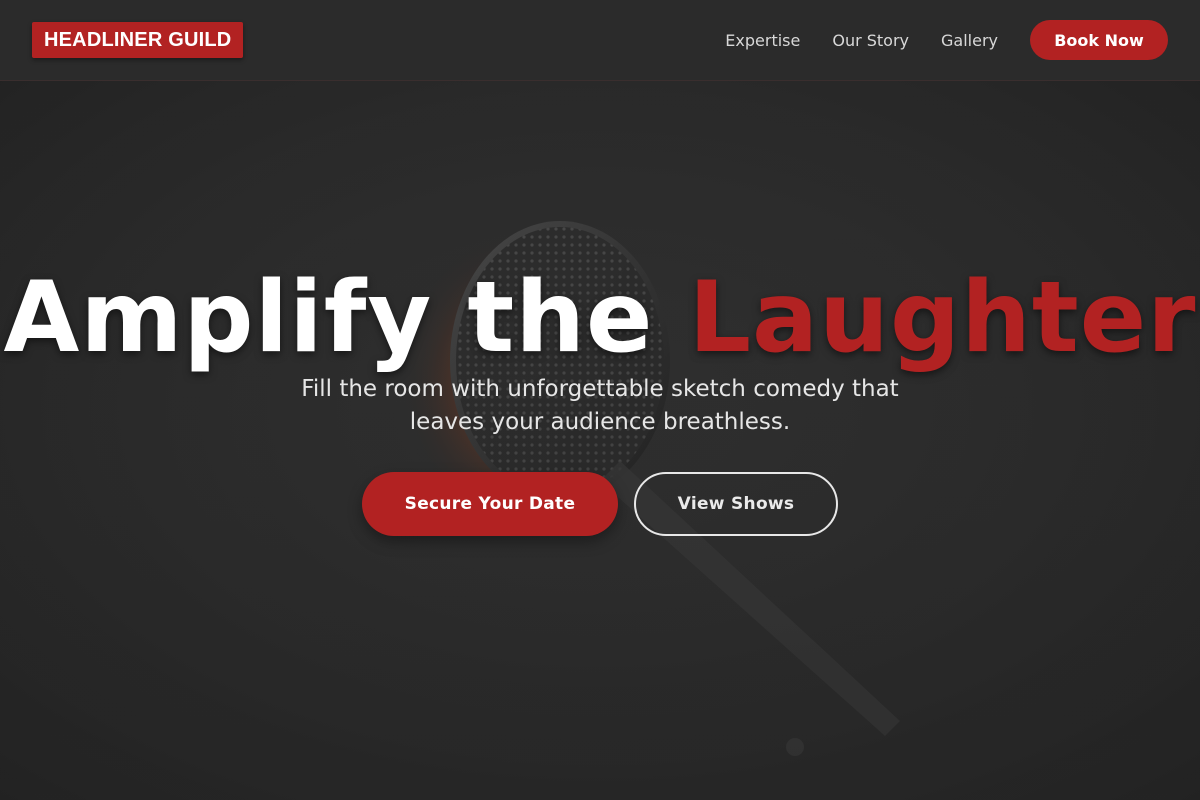  Describe the element at coordinates (138, 40) in the screenshot. I see `brand-logo: HEADLINER GUILD` at that location.